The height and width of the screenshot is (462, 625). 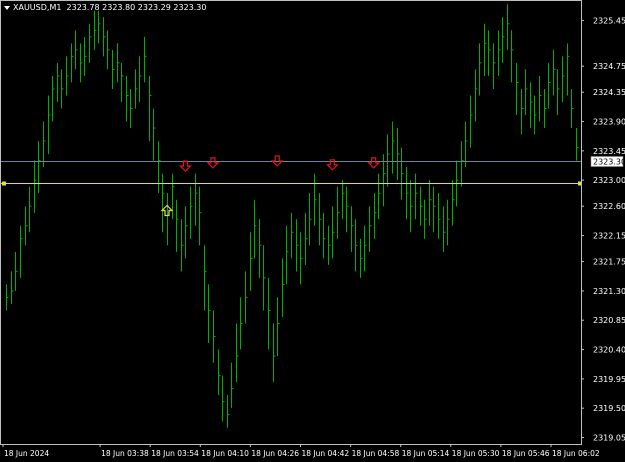 I want to click on price-tick-label: 2325.45, so click(x=609, y=21).